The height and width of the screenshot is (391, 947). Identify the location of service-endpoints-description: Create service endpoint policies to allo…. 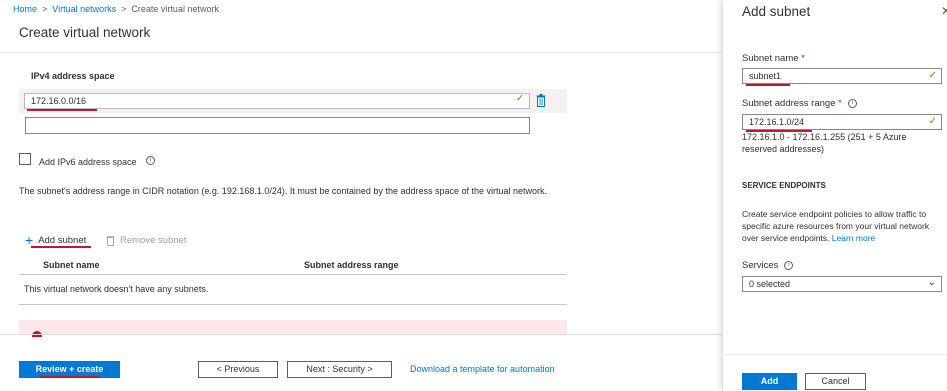
(843, 226).